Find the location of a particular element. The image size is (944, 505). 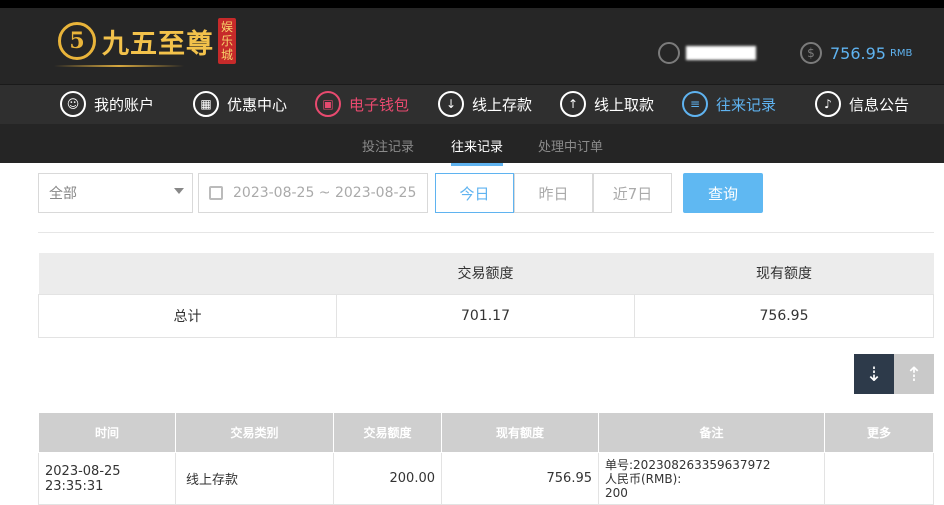

nav-label: 信息公告 is located at coordinates (879, 104).